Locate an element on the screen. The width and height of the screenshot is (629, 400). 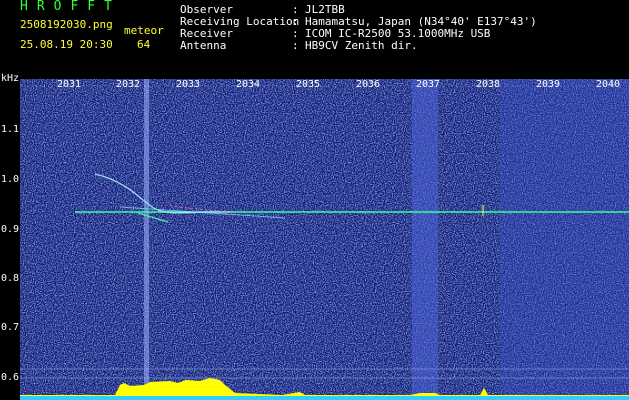
y-tick-label: 0.7 is located at coordinates (10, 327).